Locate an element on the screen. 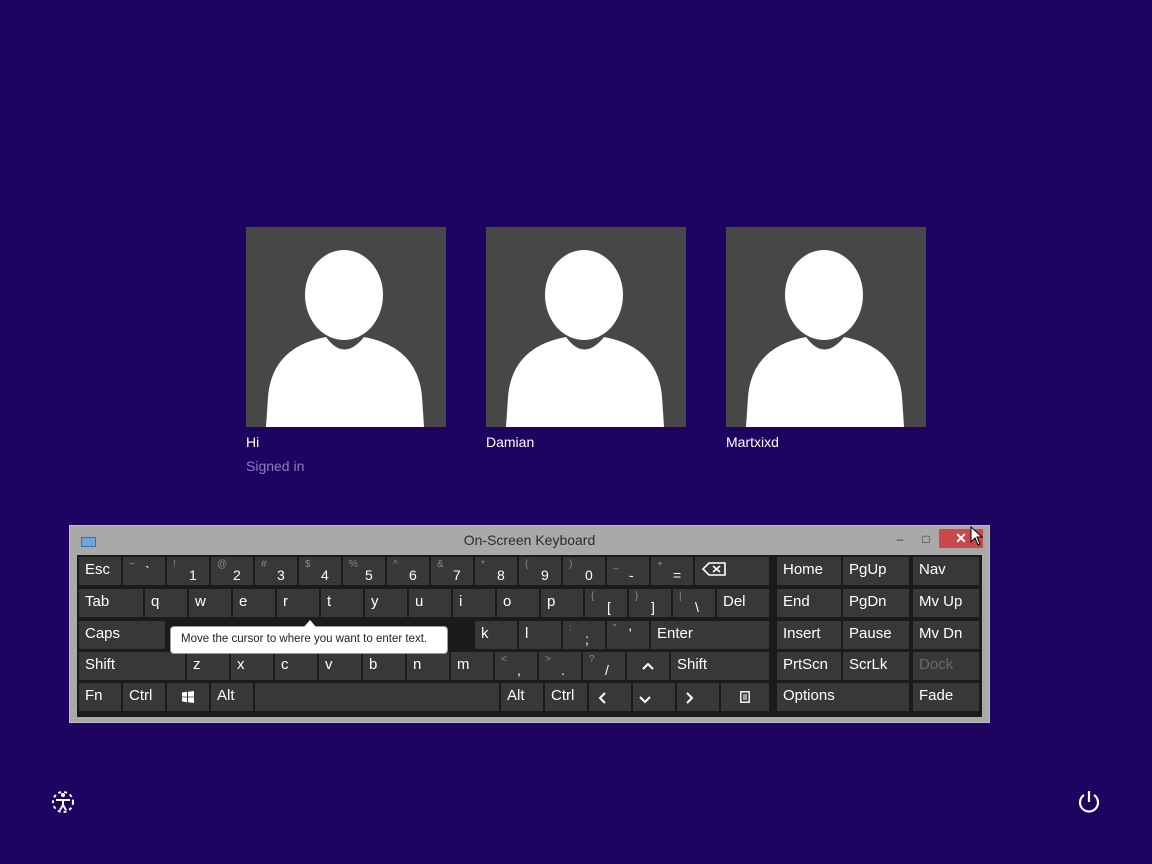 This screenshot has width=1152, height=864. key-fn: Fn is located at coordinates (100, 697).